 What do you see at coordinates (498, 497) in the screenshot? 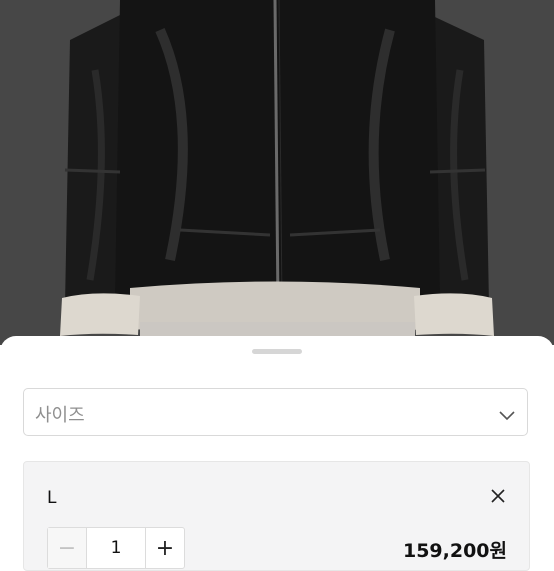
I see `close-icon` at bounding box center [498, 497].